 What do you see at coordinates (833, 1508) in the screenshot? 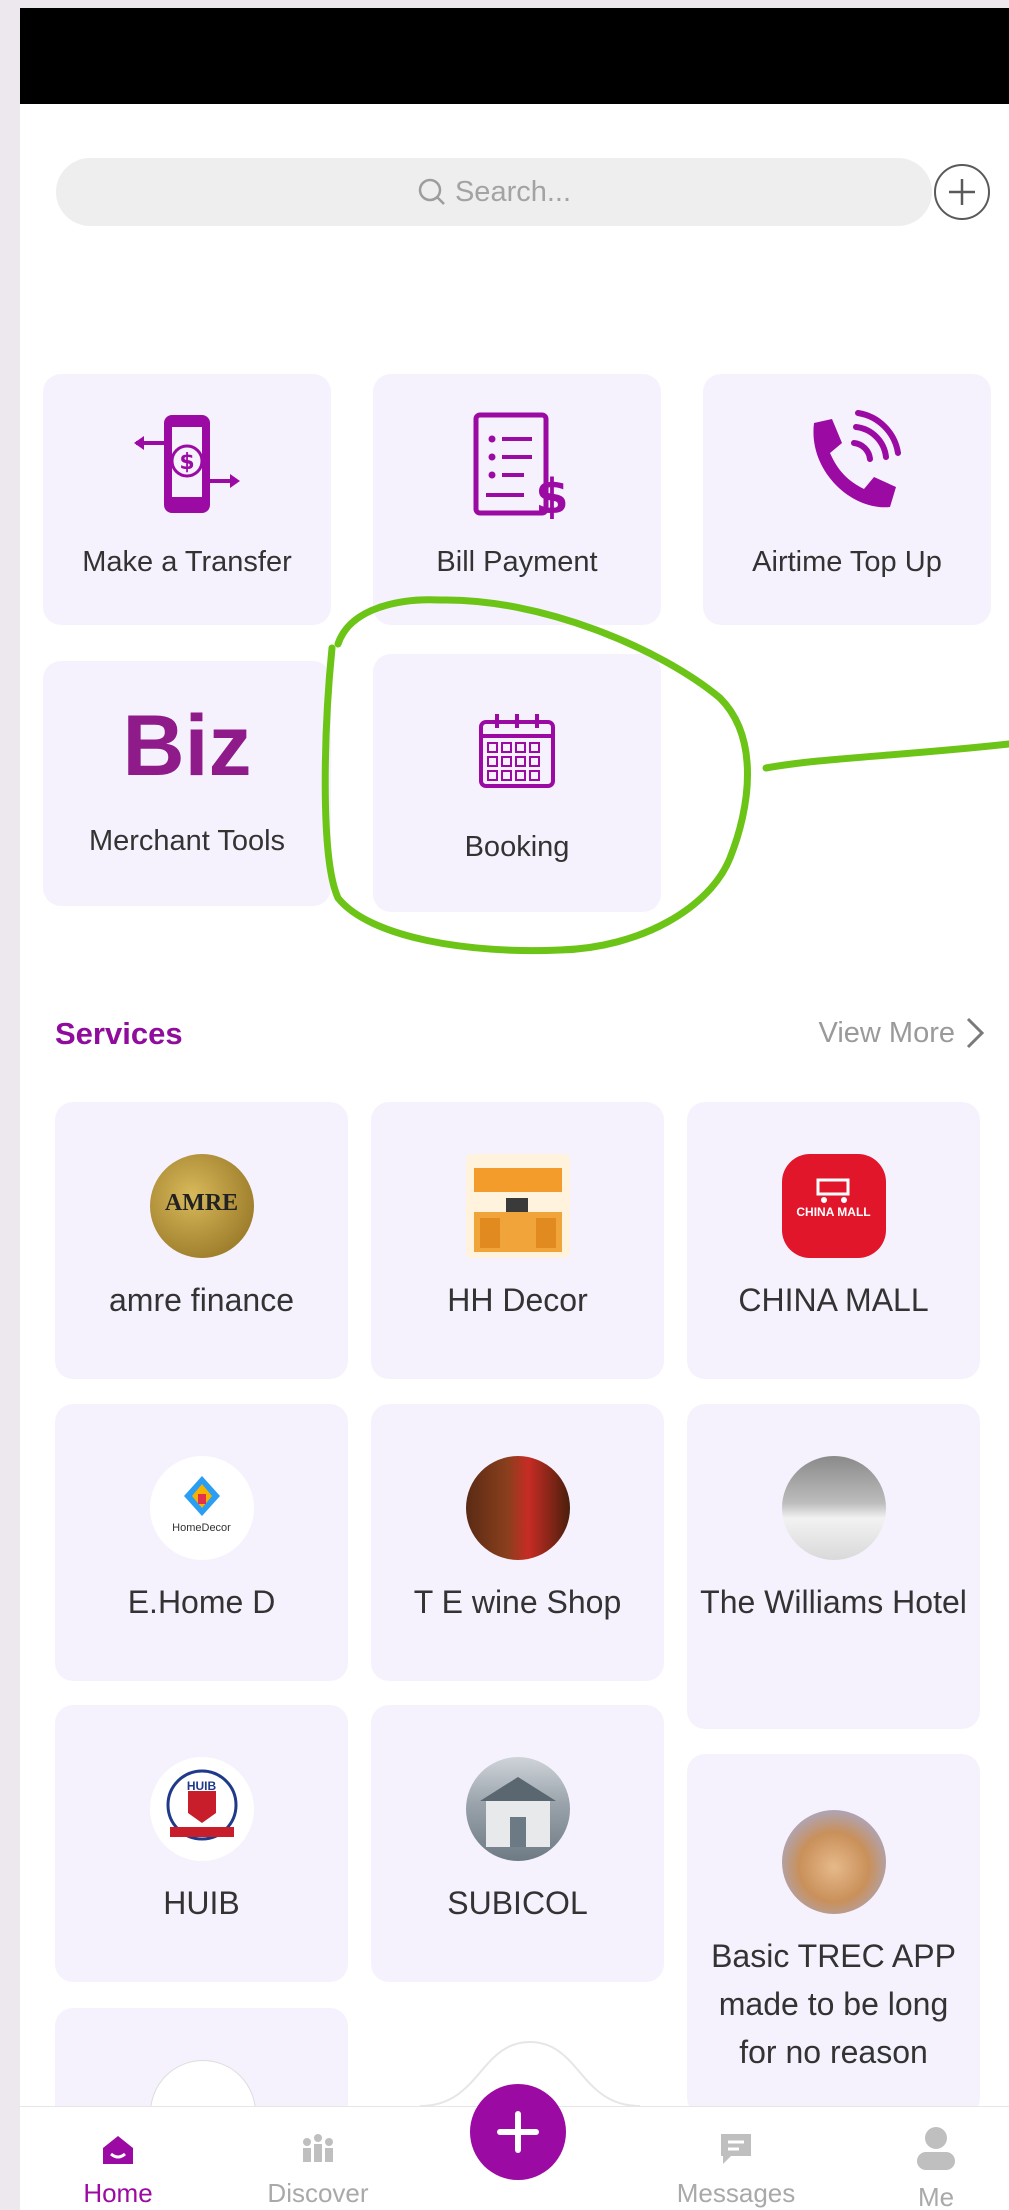
I see `hotel-image` at bounding box center [833, 1508].